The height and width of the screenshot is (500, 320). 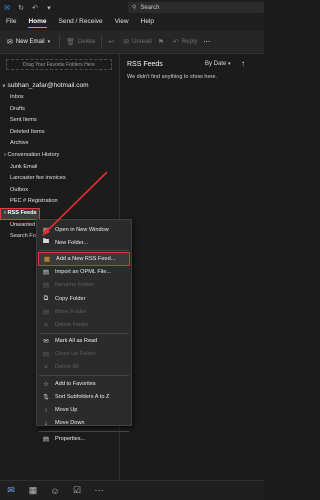 What do you see at coordinates (37, 22) in the screenshot?
I see `menu-home: Home` at bounding box center [37, 22].